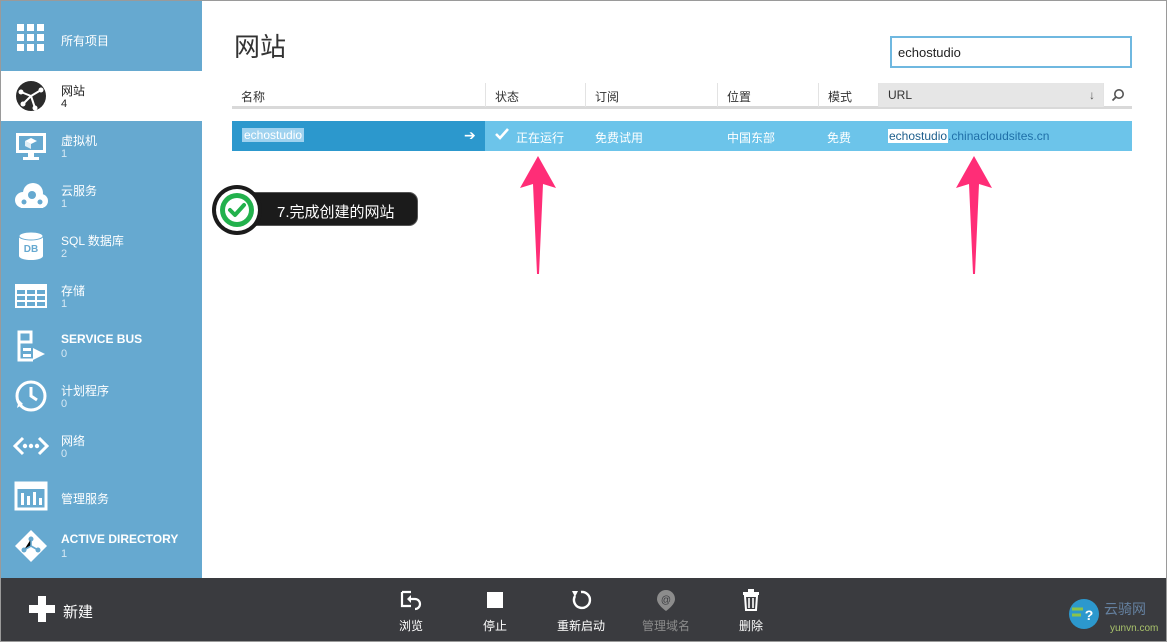  What do you see at coordinates (410, 626) in the screenshot?
I see `browse-label: 浏览` at bounding box center [410, 626].